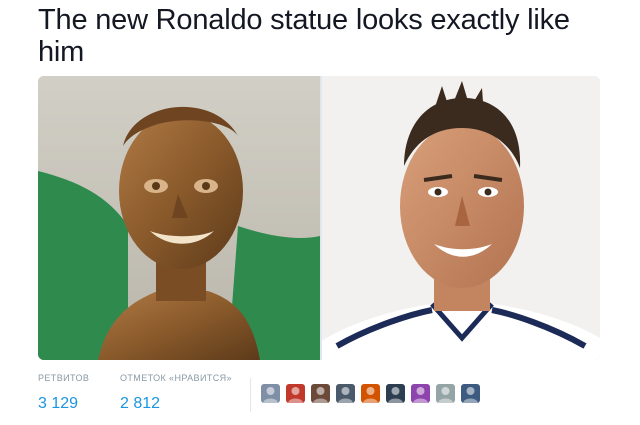 This screenshot has width=640, height=425. What do you see at coordinates (63, 404) in the screenshot?
I see `retweets-count: 3 129` at bounding box center [63, 404].